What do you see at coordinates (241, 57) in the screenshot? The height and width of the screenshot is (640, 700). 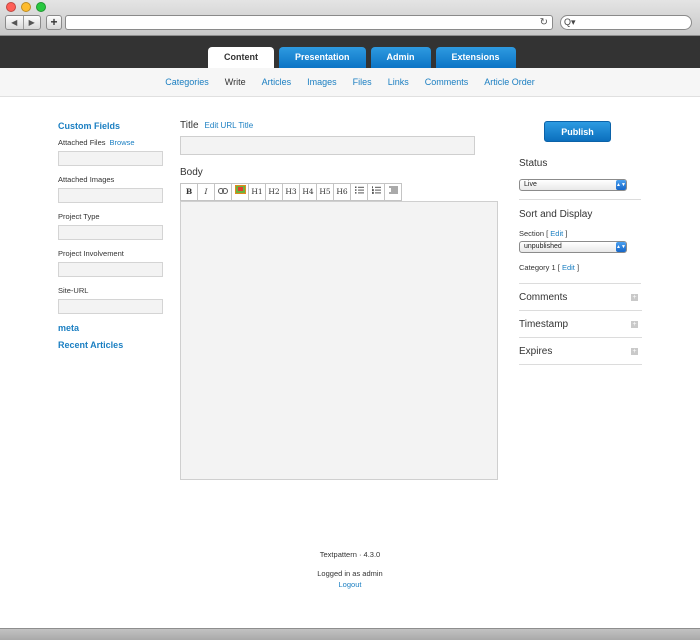 I see `tab-content: Content` at bounding box center [241, 57].